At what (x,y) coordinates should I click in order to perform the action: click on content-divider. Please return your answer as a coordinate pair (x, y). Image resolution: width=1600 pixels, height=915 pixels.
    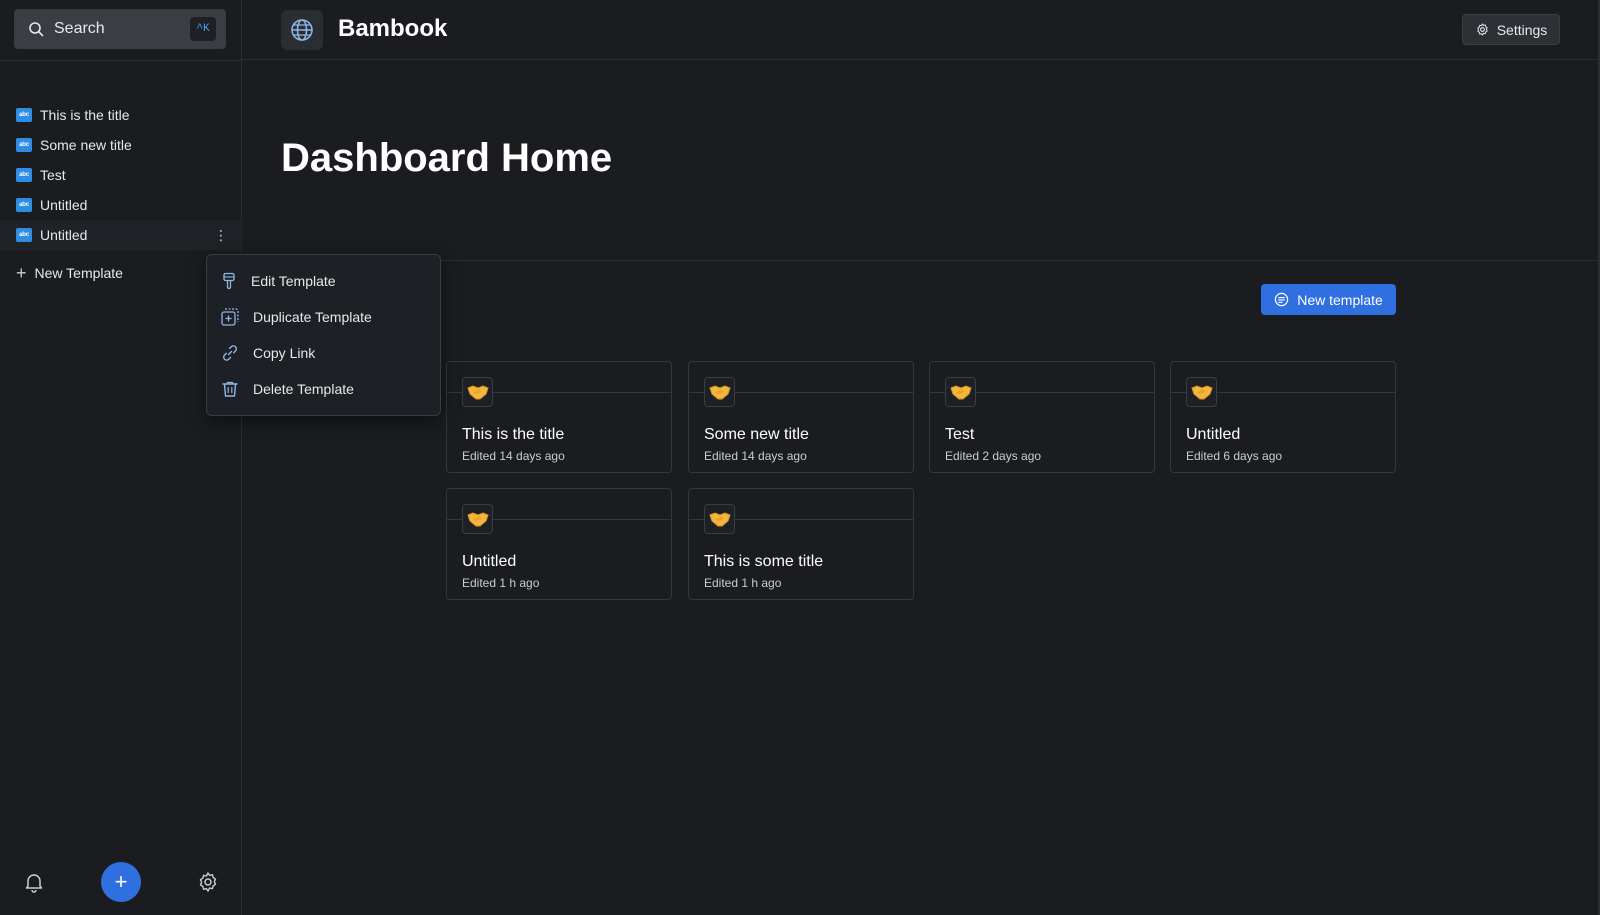
    Looking at the image, I should click on (921, 260).